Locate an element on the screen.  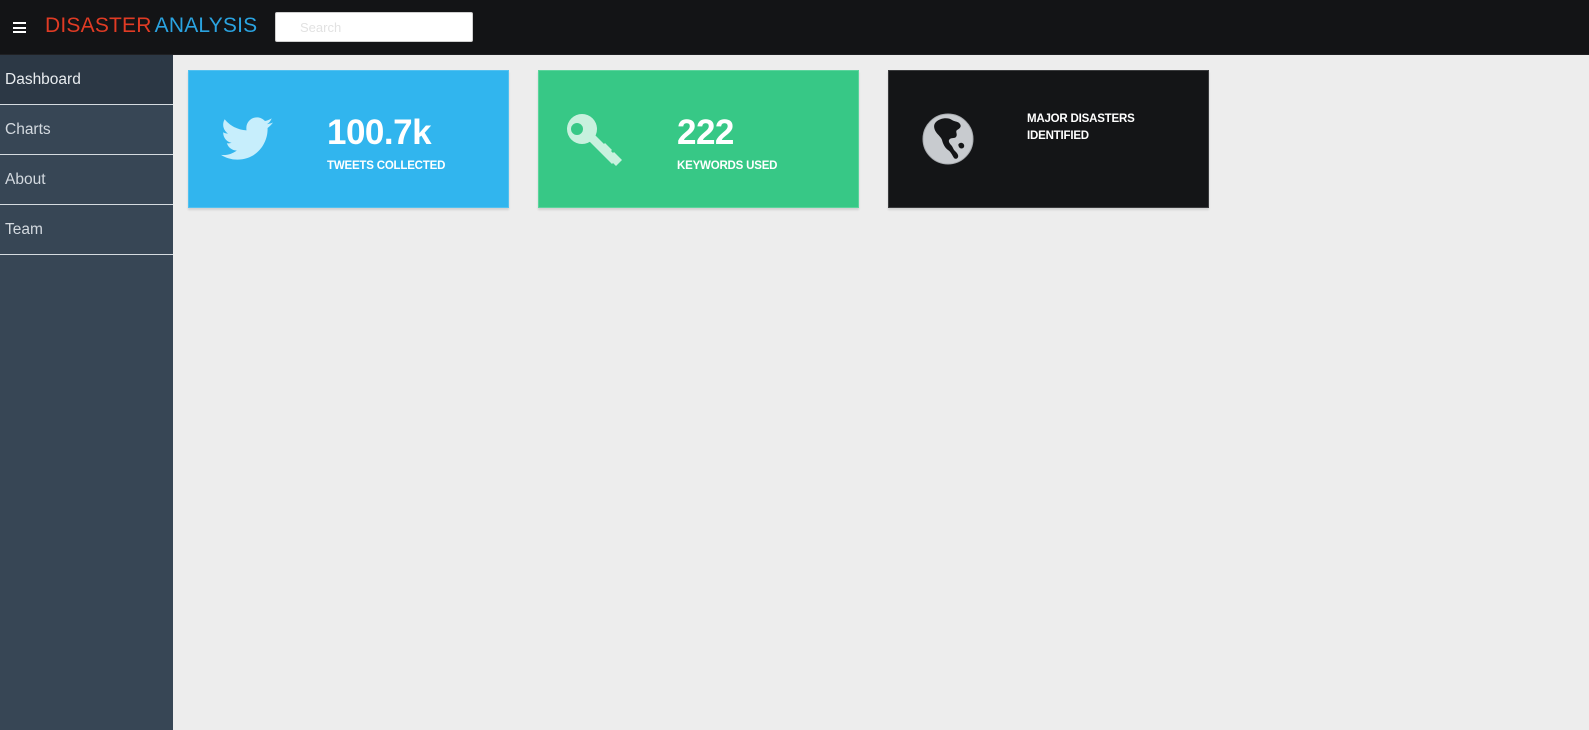
top-navbar: DISASTER ANALYSIS is located at coordinates (794, 27).